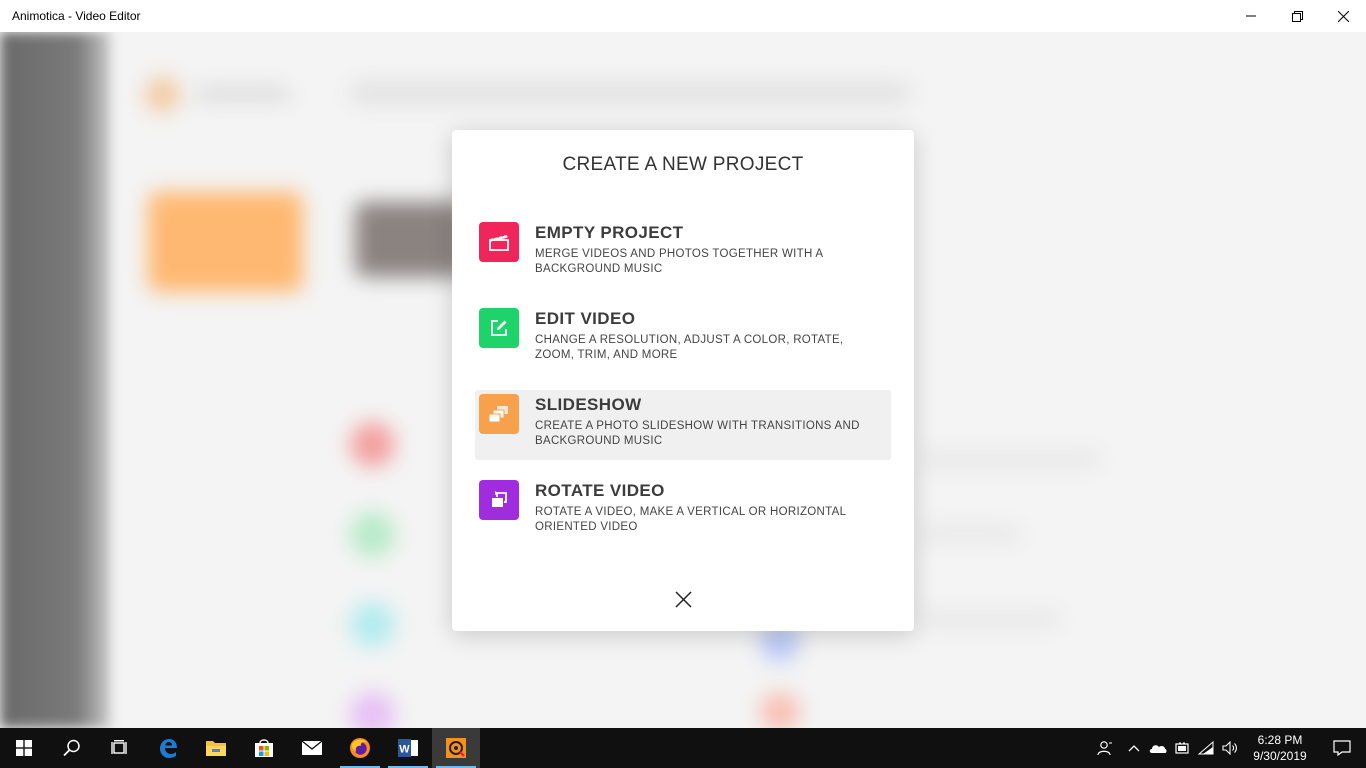 The width and height of the screenshot is (1366, 768). I want to click on taskbar-word: W, so click(408, 748).